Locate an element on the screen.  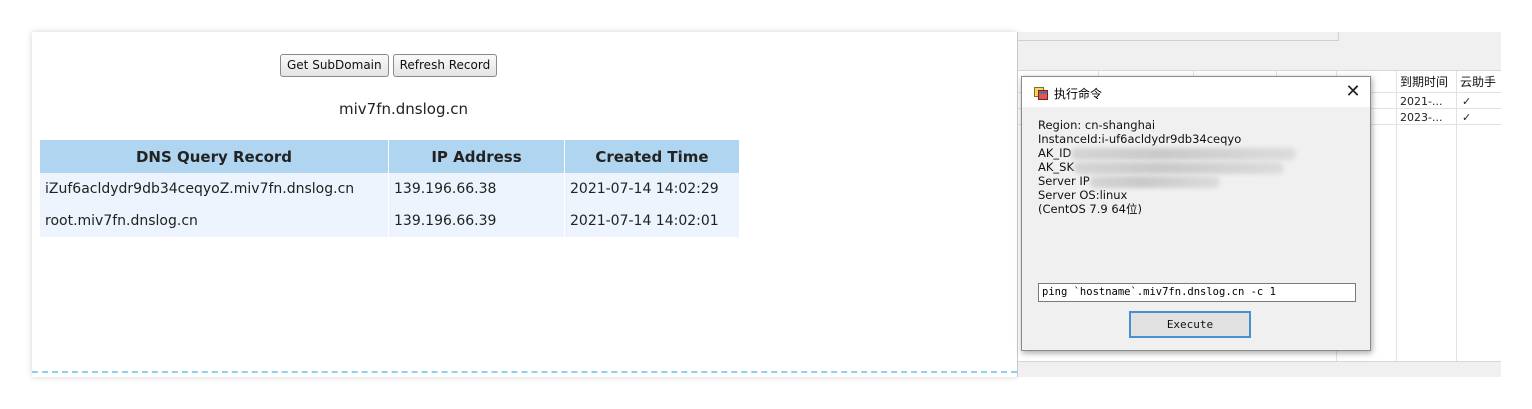
dialog-title: 执行命令 is located at coordinates (1078, 94).